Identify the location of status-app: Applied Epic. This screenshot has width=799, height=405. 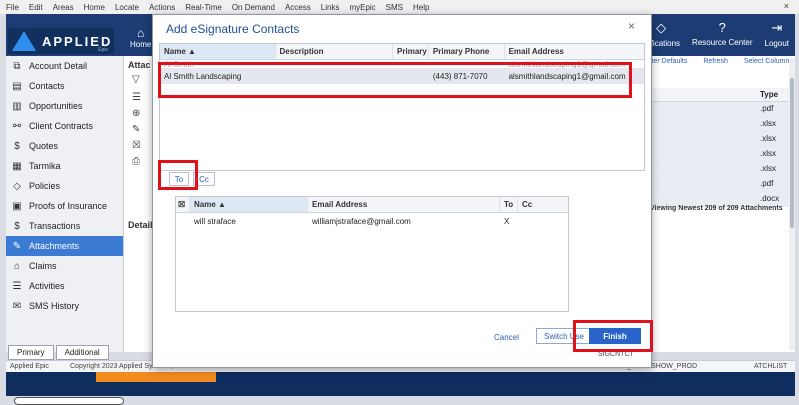
(29, 366).